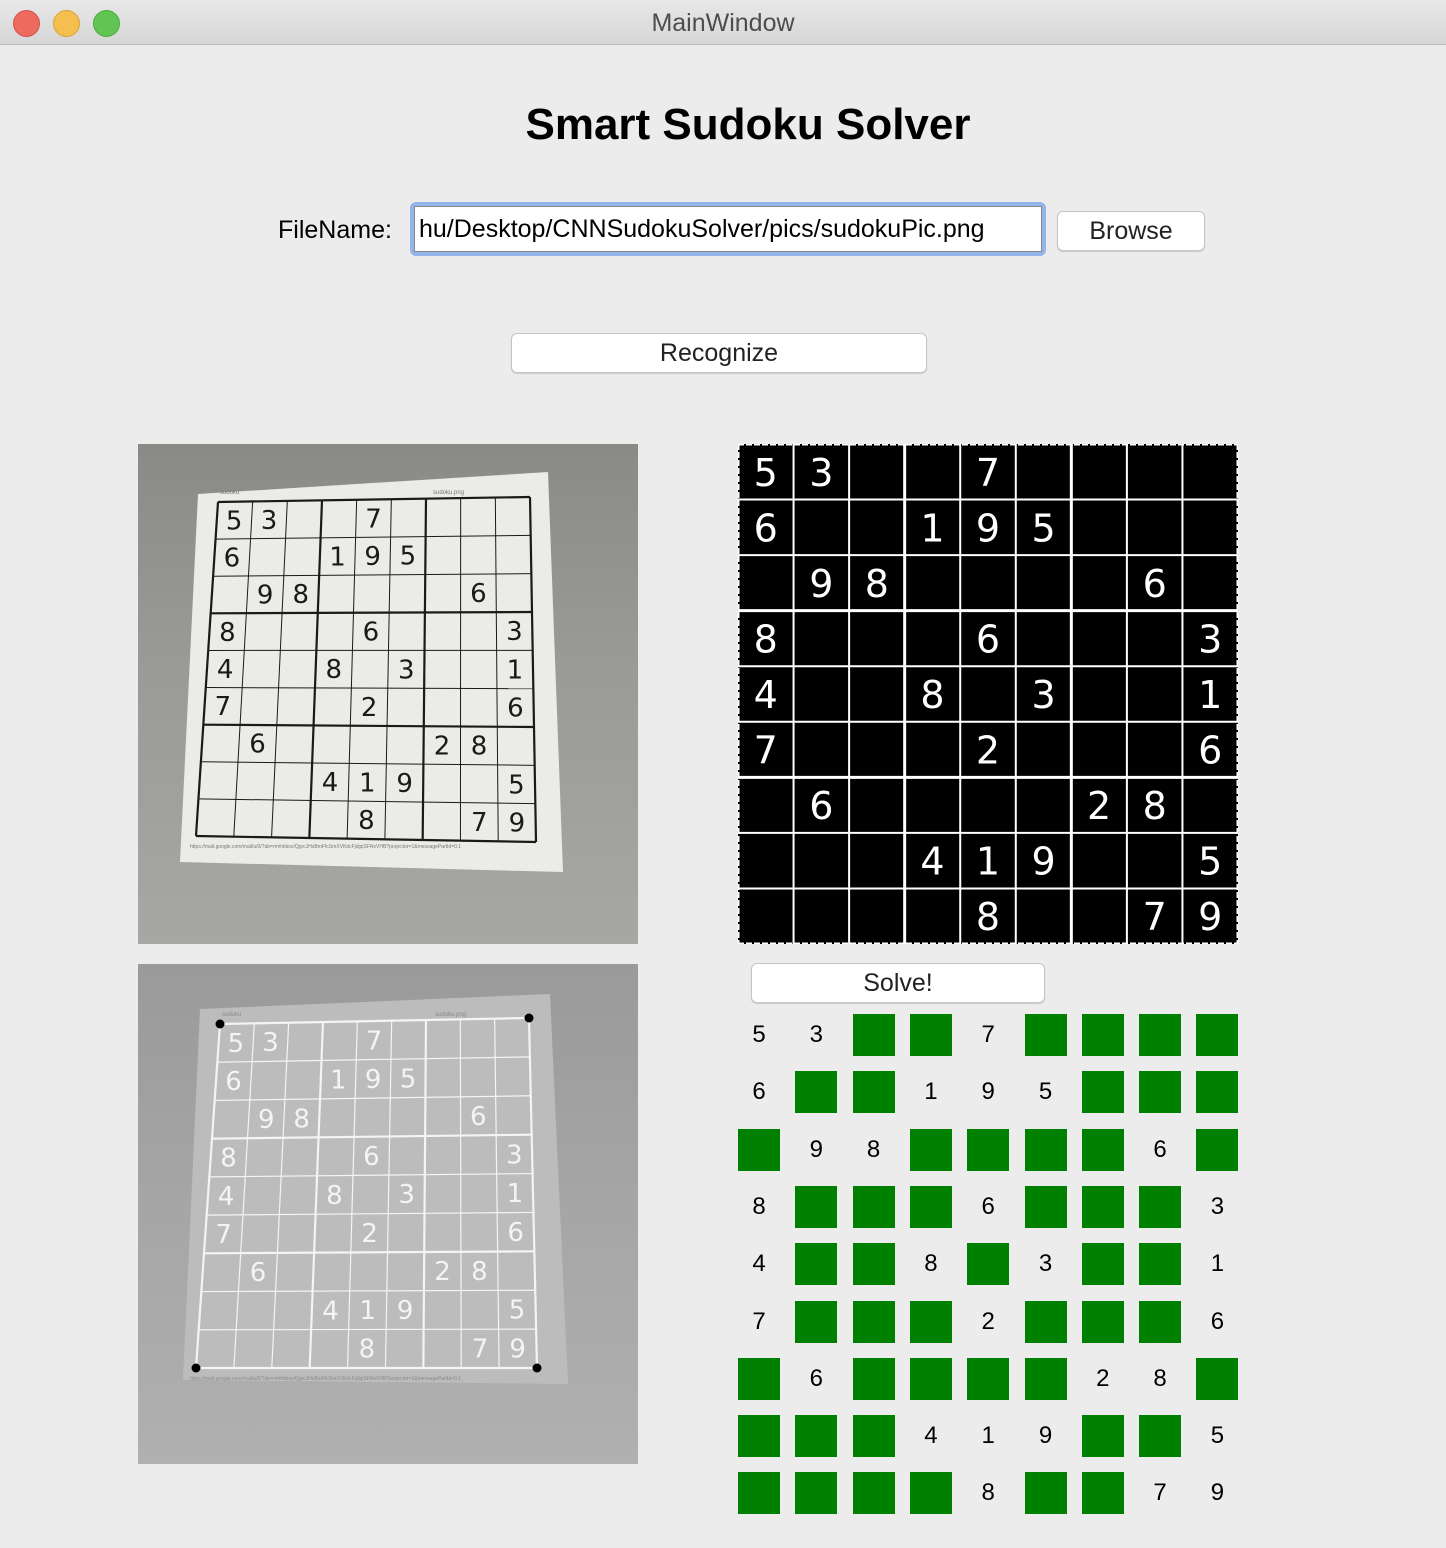 This screenshot has width=1446, height=1548. Describe the element at coordinates (816, 1034) in the screenshot. I see `solution-cell-digit: 3` at that location.